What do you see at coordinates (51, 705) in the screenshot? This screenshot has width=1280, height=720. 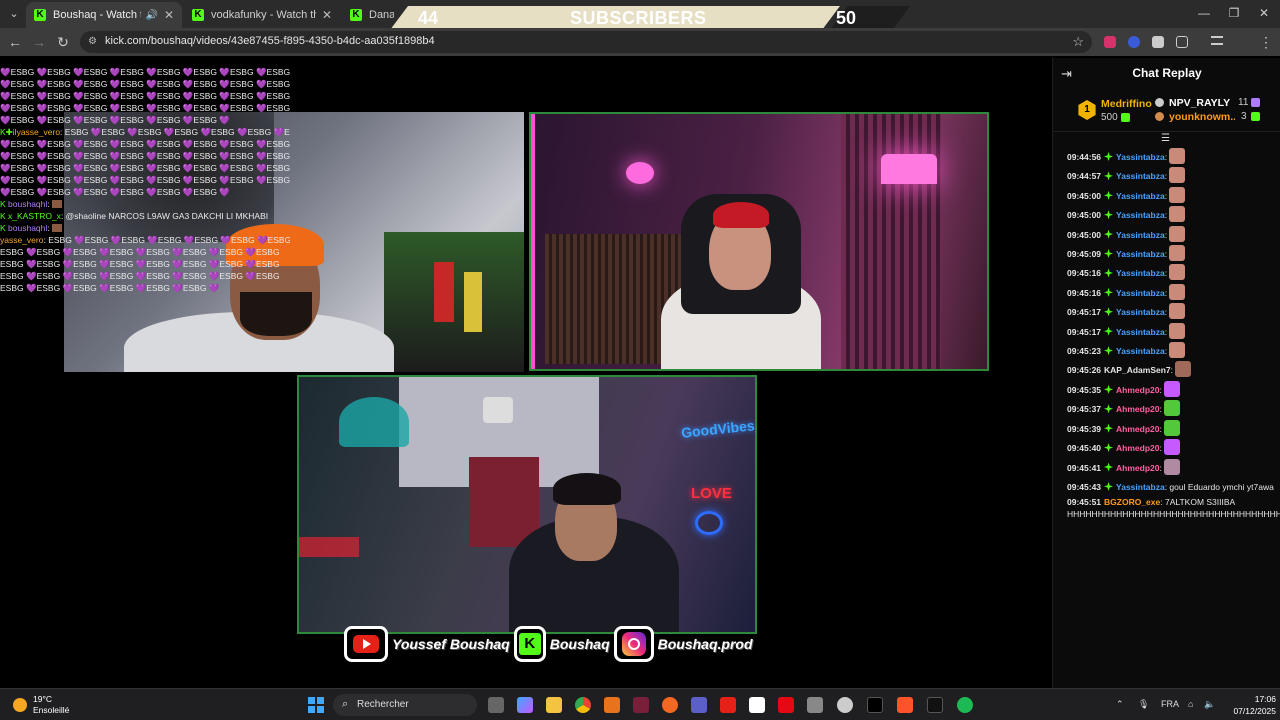 I see `weather-widget: 19°C Ensoleillé` at bounding box center [51, 705].